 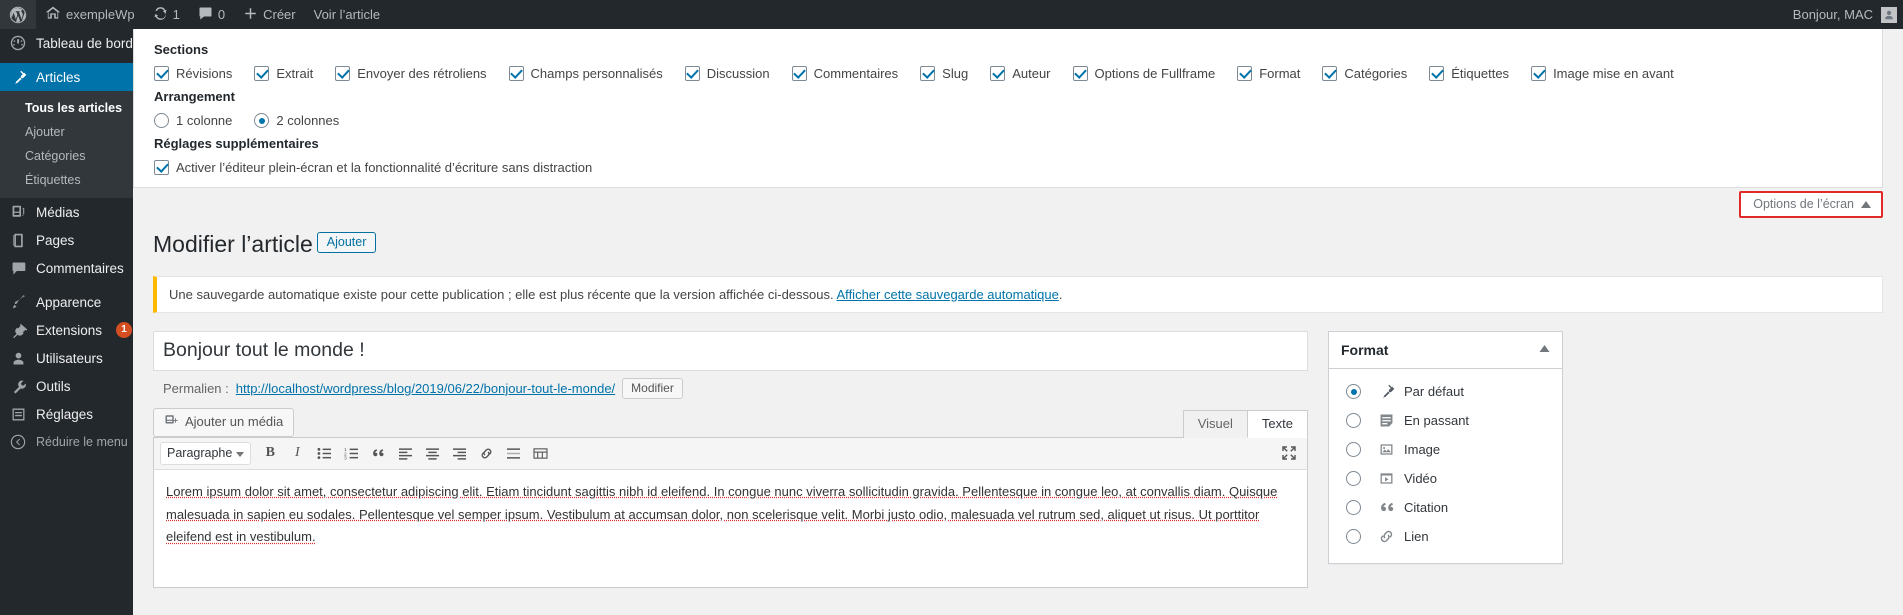 What do you see at coordinates (405, 453) in the screenshot?
I see `align-left-icon` at bounding box center [405, 453].